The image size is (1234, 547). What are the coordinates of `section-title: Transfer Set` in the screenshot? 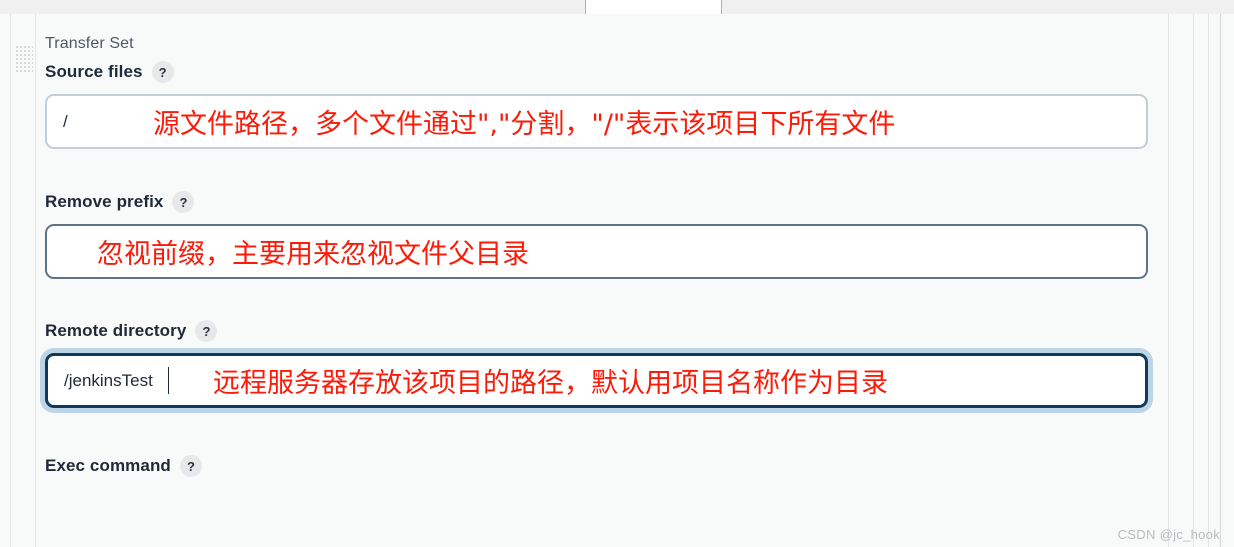 It's located at (89, 43).